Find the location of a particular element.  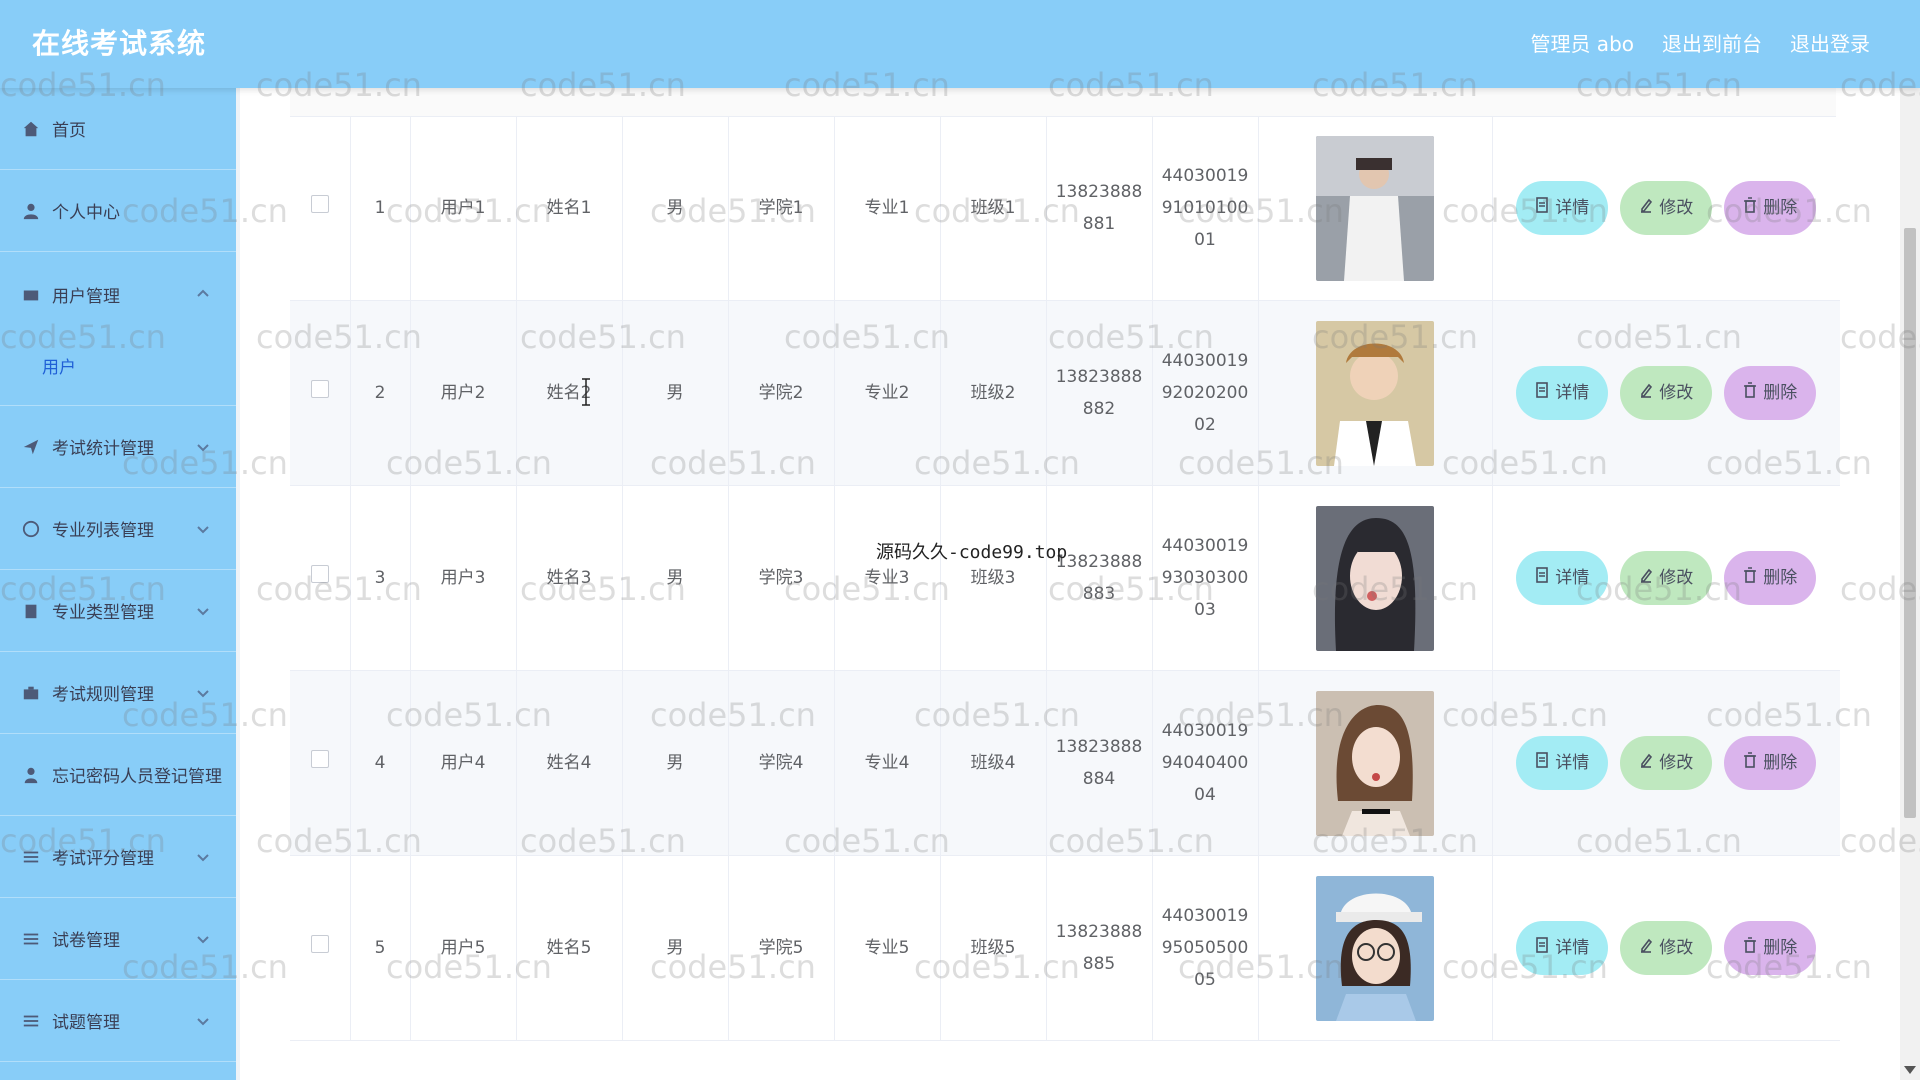

phone-cell: 13823888 882 is located at coordinates (1099, 393).